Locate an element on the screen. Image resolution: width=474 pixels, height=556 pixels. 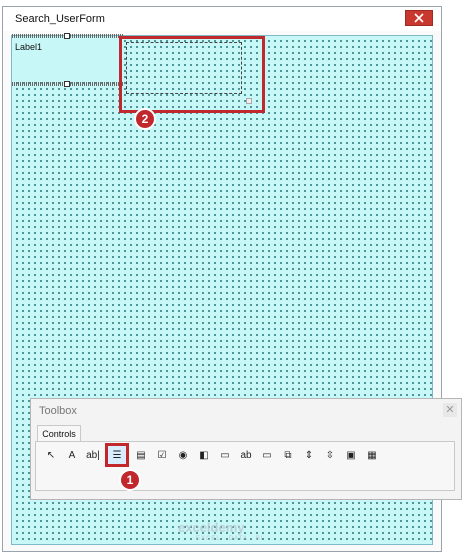
select-objects-icon: ↖ is located at coordinates (51, 455).